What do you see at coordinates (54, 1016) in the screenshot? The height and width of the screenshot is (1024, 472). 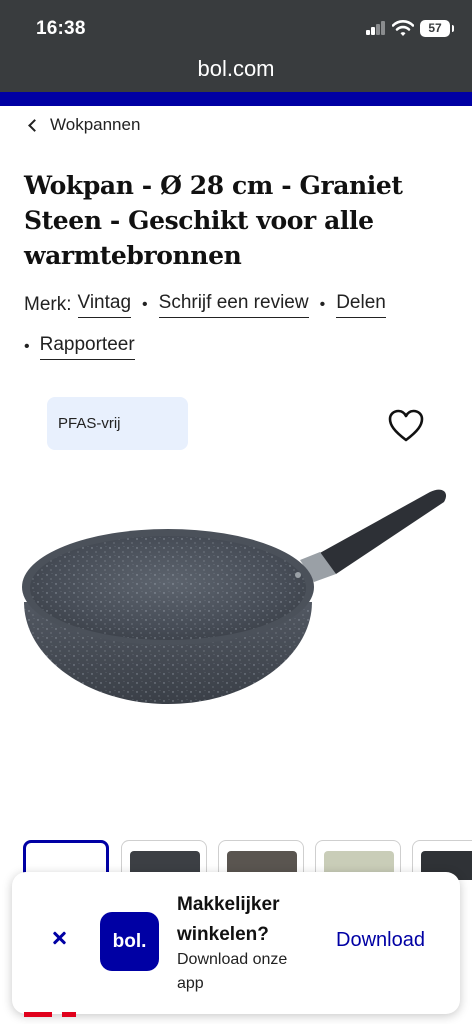 I see `price-peek` at bounding box center [54, 1016].